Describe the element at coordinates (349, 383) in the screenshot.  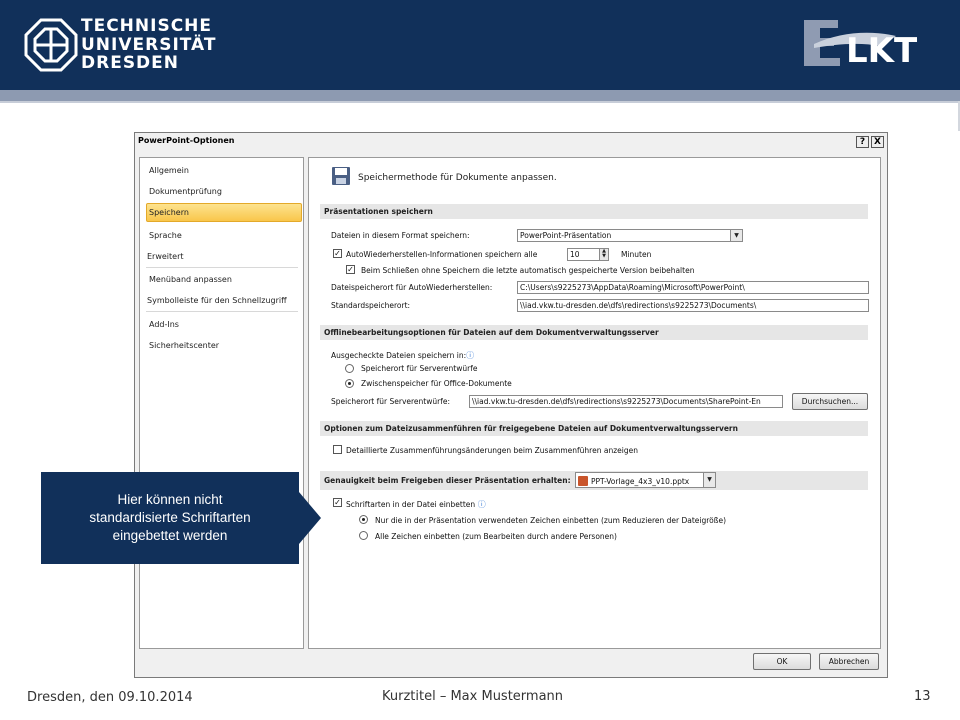
I see `radio-office-cache` at that location.